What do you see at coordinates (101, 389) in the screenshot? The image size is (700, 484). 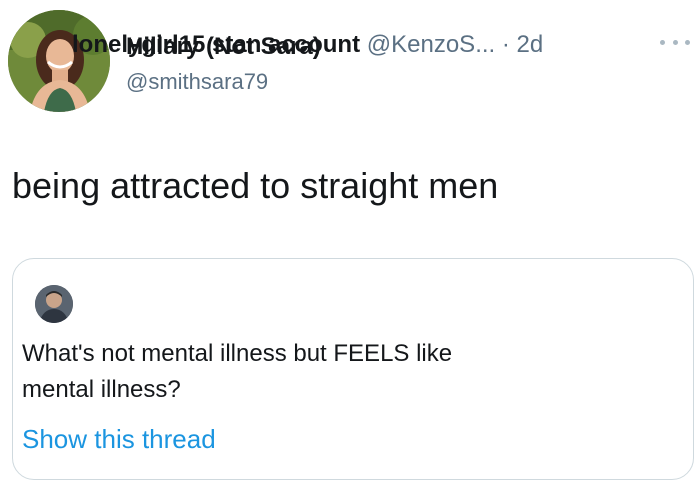 I see `quoted-text-line: mental illness?` at bounding box center [101, 389].